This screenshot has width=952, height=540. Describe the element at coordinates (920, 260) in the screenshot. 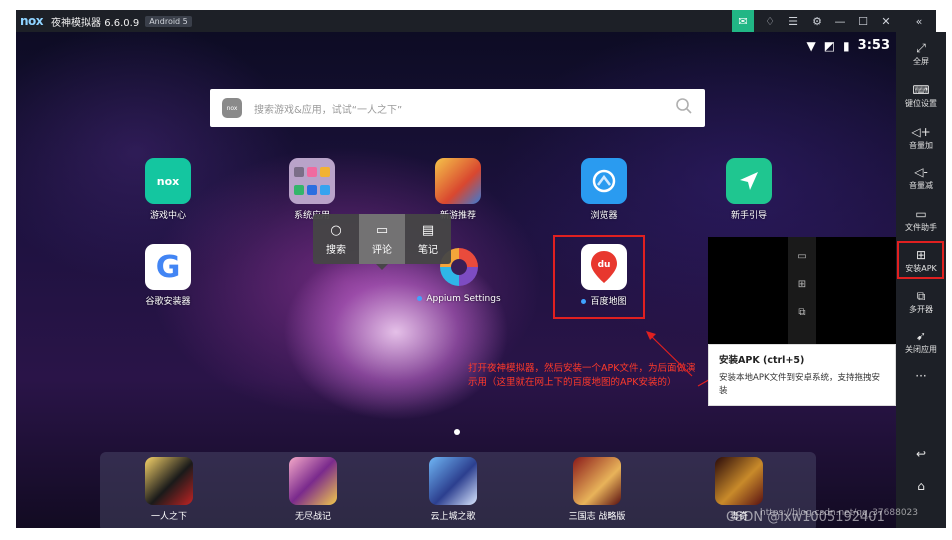

I see `install-apk-highlight` at that location.